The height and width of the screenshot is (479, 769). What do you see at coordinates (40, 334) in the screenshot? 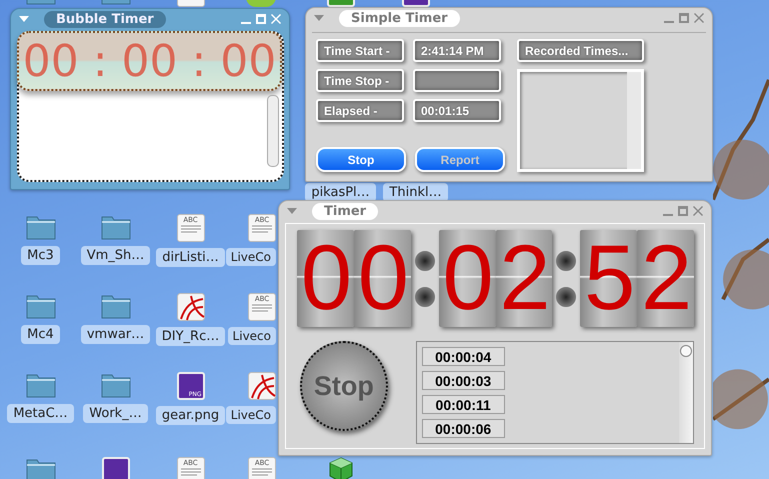
I see `file-label: Mc4` at bounding box center [40, 334].